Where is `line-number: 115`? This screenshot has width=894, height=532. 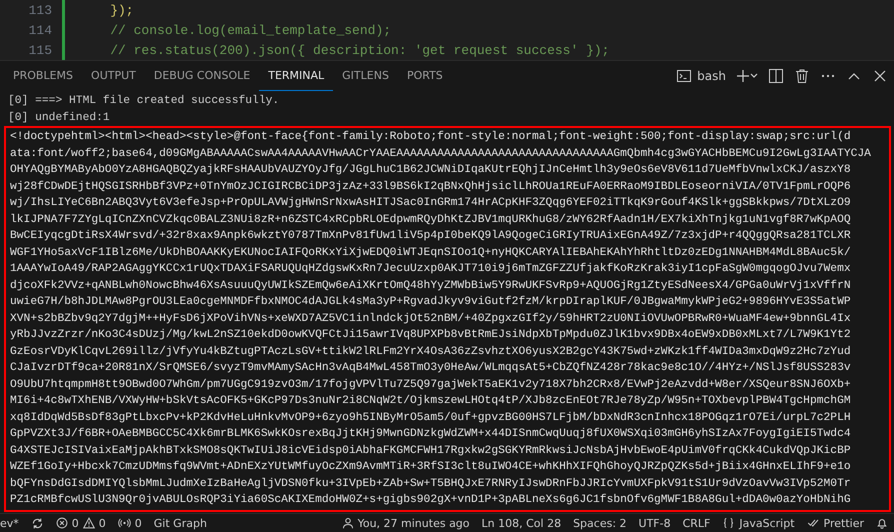
line-number: 115 is located at coordinates (40, 50).